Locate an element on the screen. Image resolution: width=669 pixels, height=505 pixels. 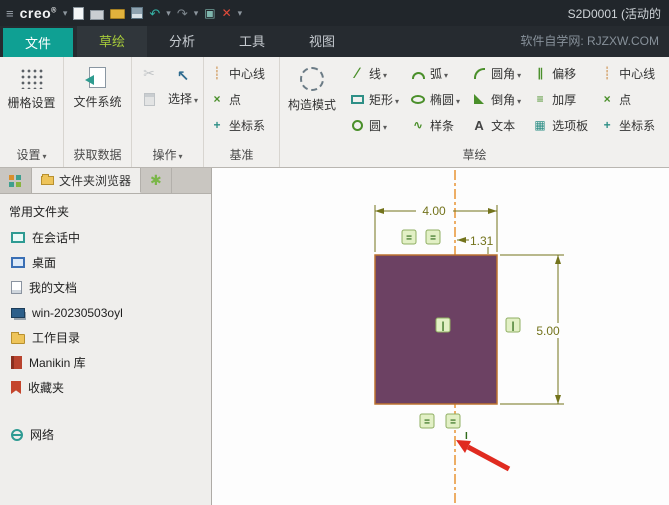
ribbon-tab-bar: 文件 草绘 分析 工具 视图 软件自学网: RJZXW.COM is located at coordinates (334, 41).